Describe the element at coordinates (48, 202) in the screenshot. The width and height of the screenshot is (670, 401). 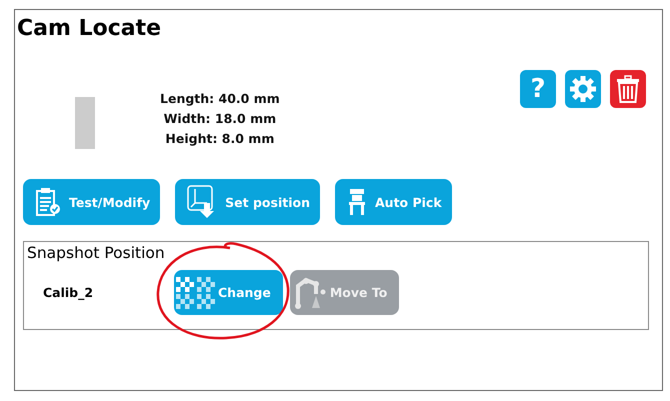
I see `clipboard-check-icon` at that location.